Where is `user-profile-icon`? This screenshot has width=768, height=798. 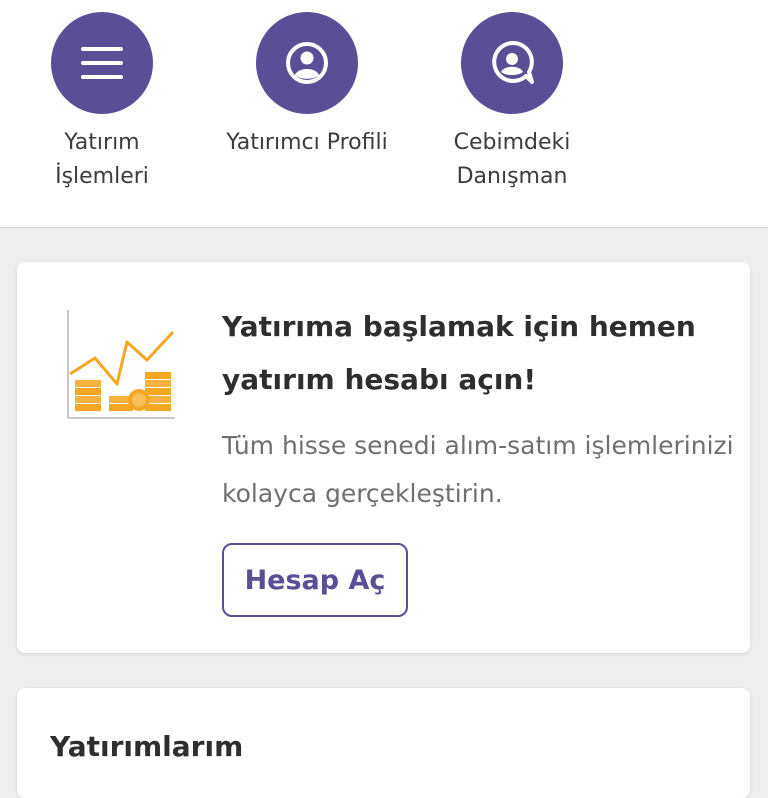 user-profile-icon is located at coordinates (307, 63).